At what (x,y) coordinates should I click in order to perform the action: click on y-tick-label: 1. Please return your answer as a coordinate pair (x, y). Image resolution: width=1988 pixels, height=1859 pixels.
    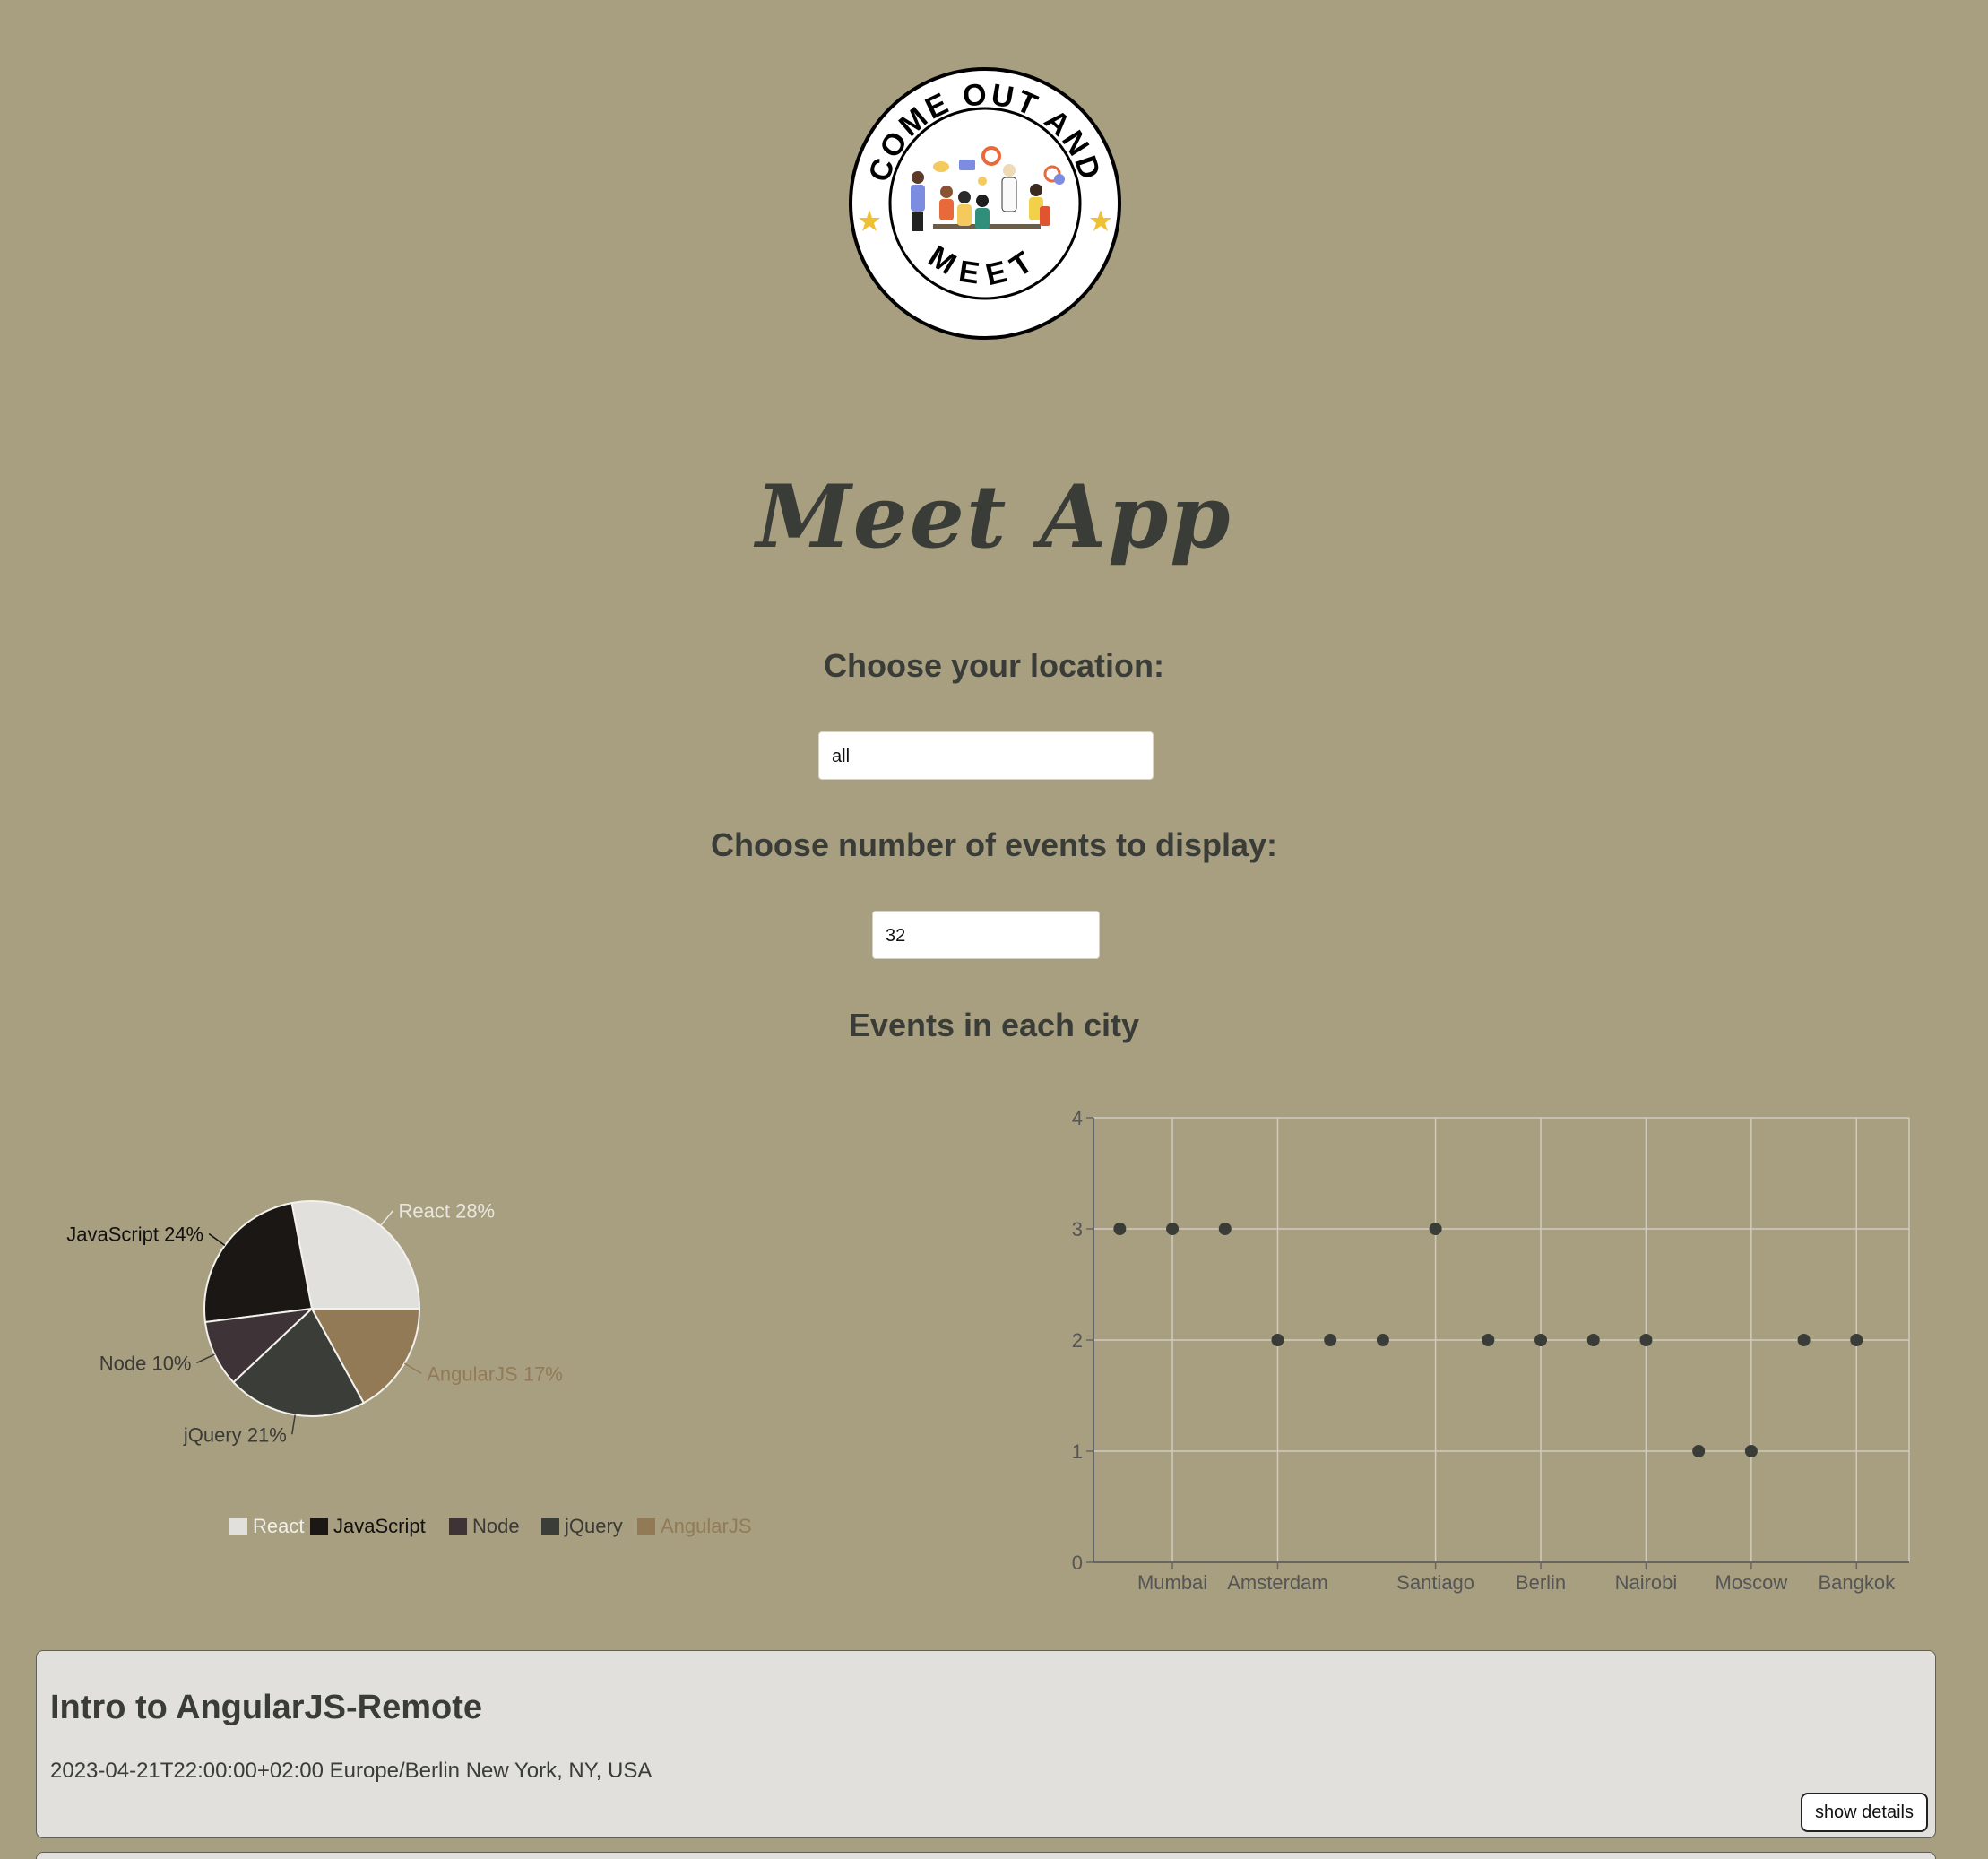
    Looking at the image, I should click on (1077, 1451).